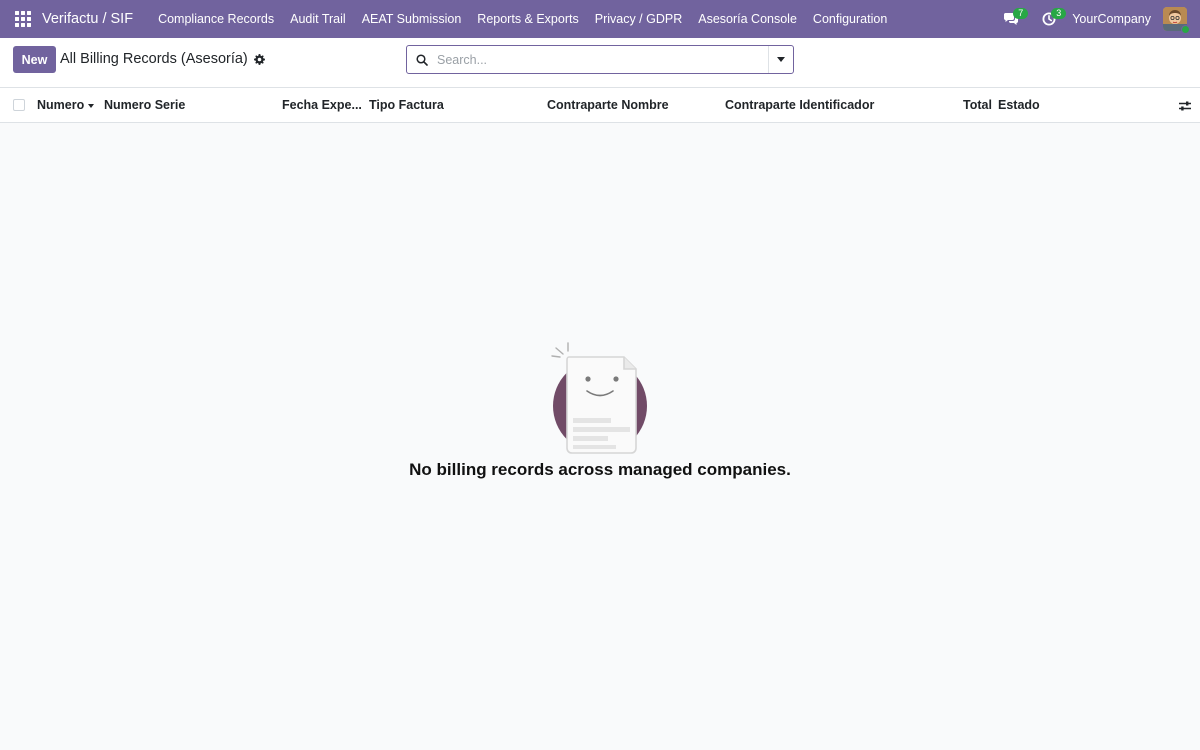 This screenshot has width=1200, height=750. Describe the element at coordinates (1011, 19) in the screenshot. I see `messages-button: 7` at that location.